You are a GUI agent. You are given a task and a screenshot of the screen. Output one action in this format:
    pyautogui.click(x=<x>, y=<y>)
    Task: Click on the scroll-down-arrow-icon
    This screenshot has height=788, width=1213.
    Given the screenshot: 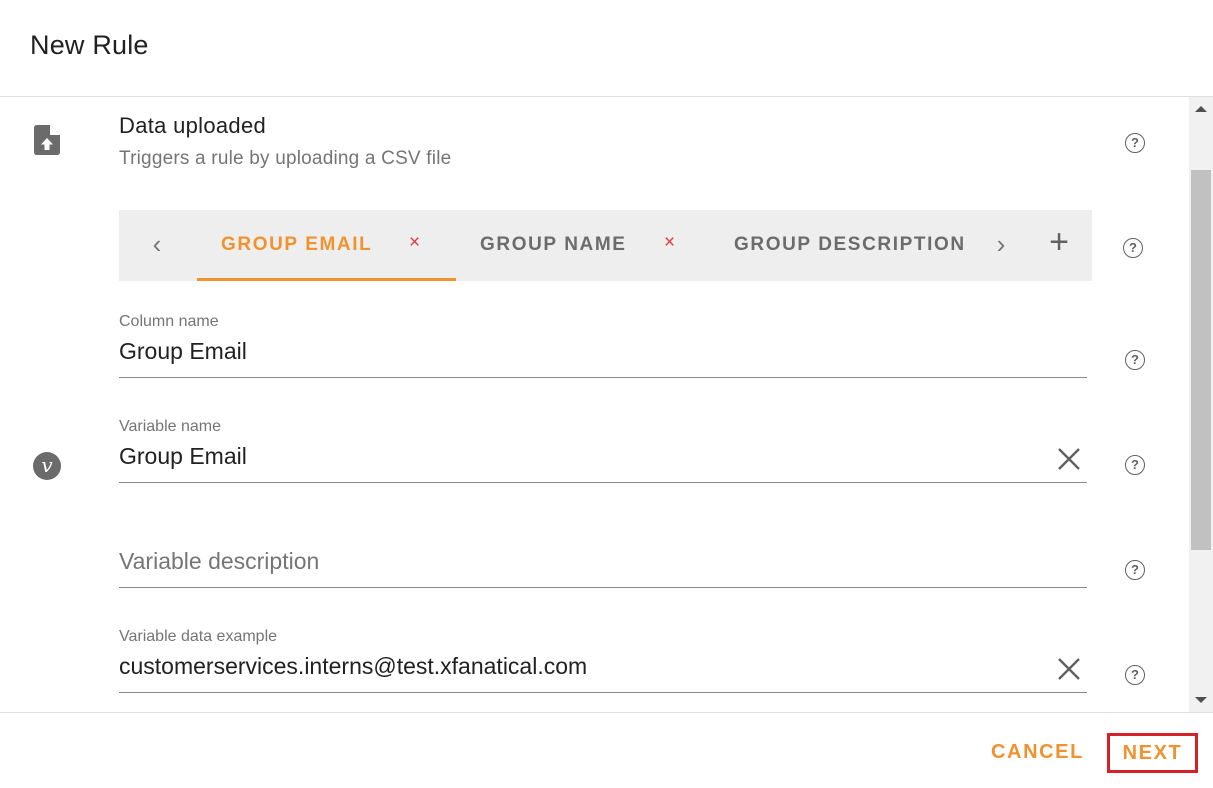 What is the action you would take?
    pyautogui.click(x=1201, y=700)
    